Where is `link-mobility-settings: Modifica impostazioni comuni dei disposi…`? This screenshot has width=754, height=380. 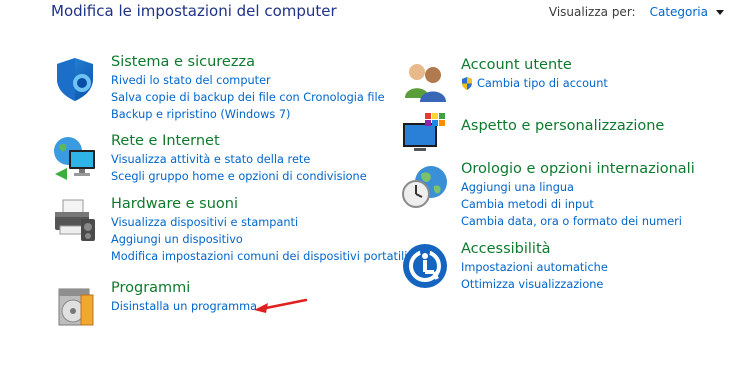 link-mobility-settings: Modifica impostazioni comuni dei disposi… is located at coordinates (259, 256).